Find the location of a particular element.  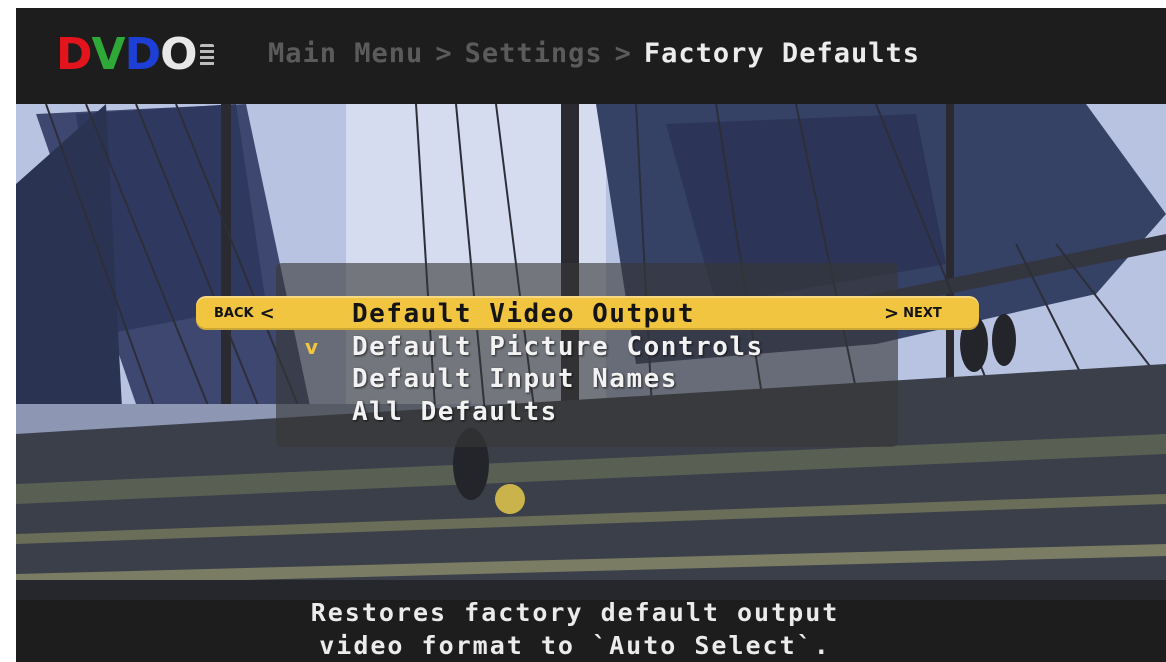

checkmark-icon: v is located at coordinates (312, 347).